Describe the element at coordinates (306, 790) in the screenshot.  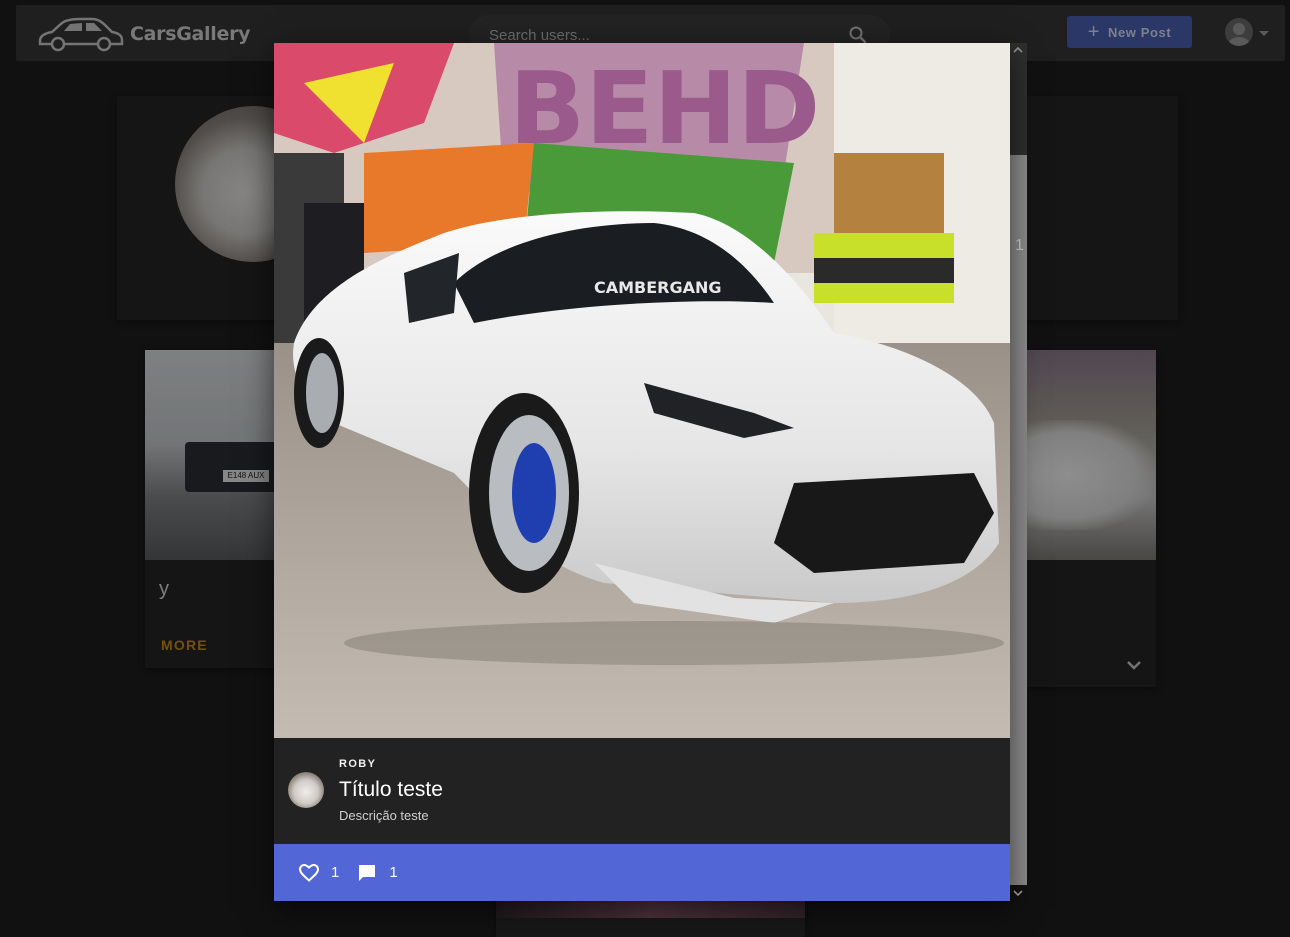
I see `author-avatar` at that location.